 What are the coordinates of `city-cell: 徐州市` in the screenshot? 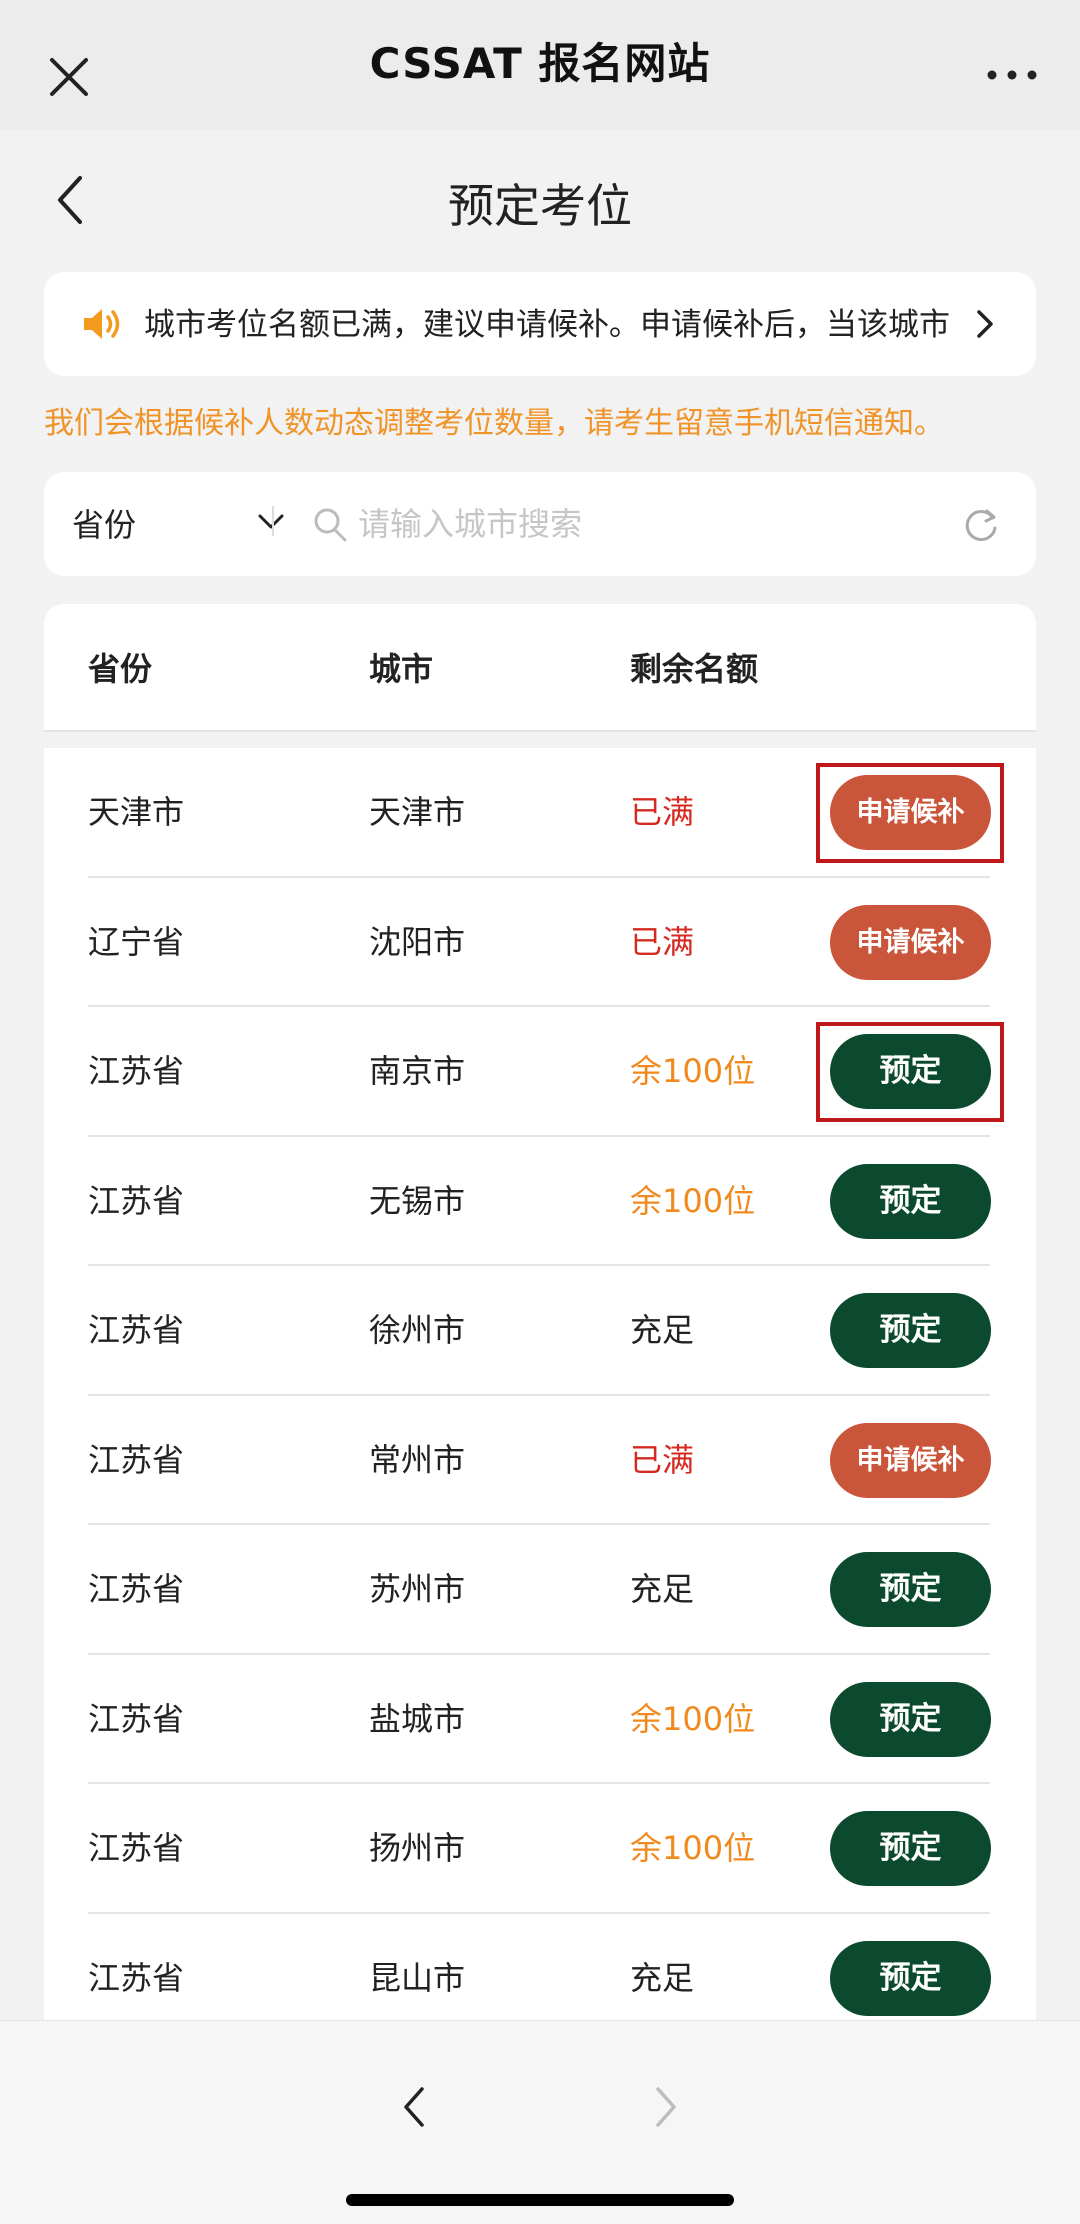 It's located at (417, 1330).